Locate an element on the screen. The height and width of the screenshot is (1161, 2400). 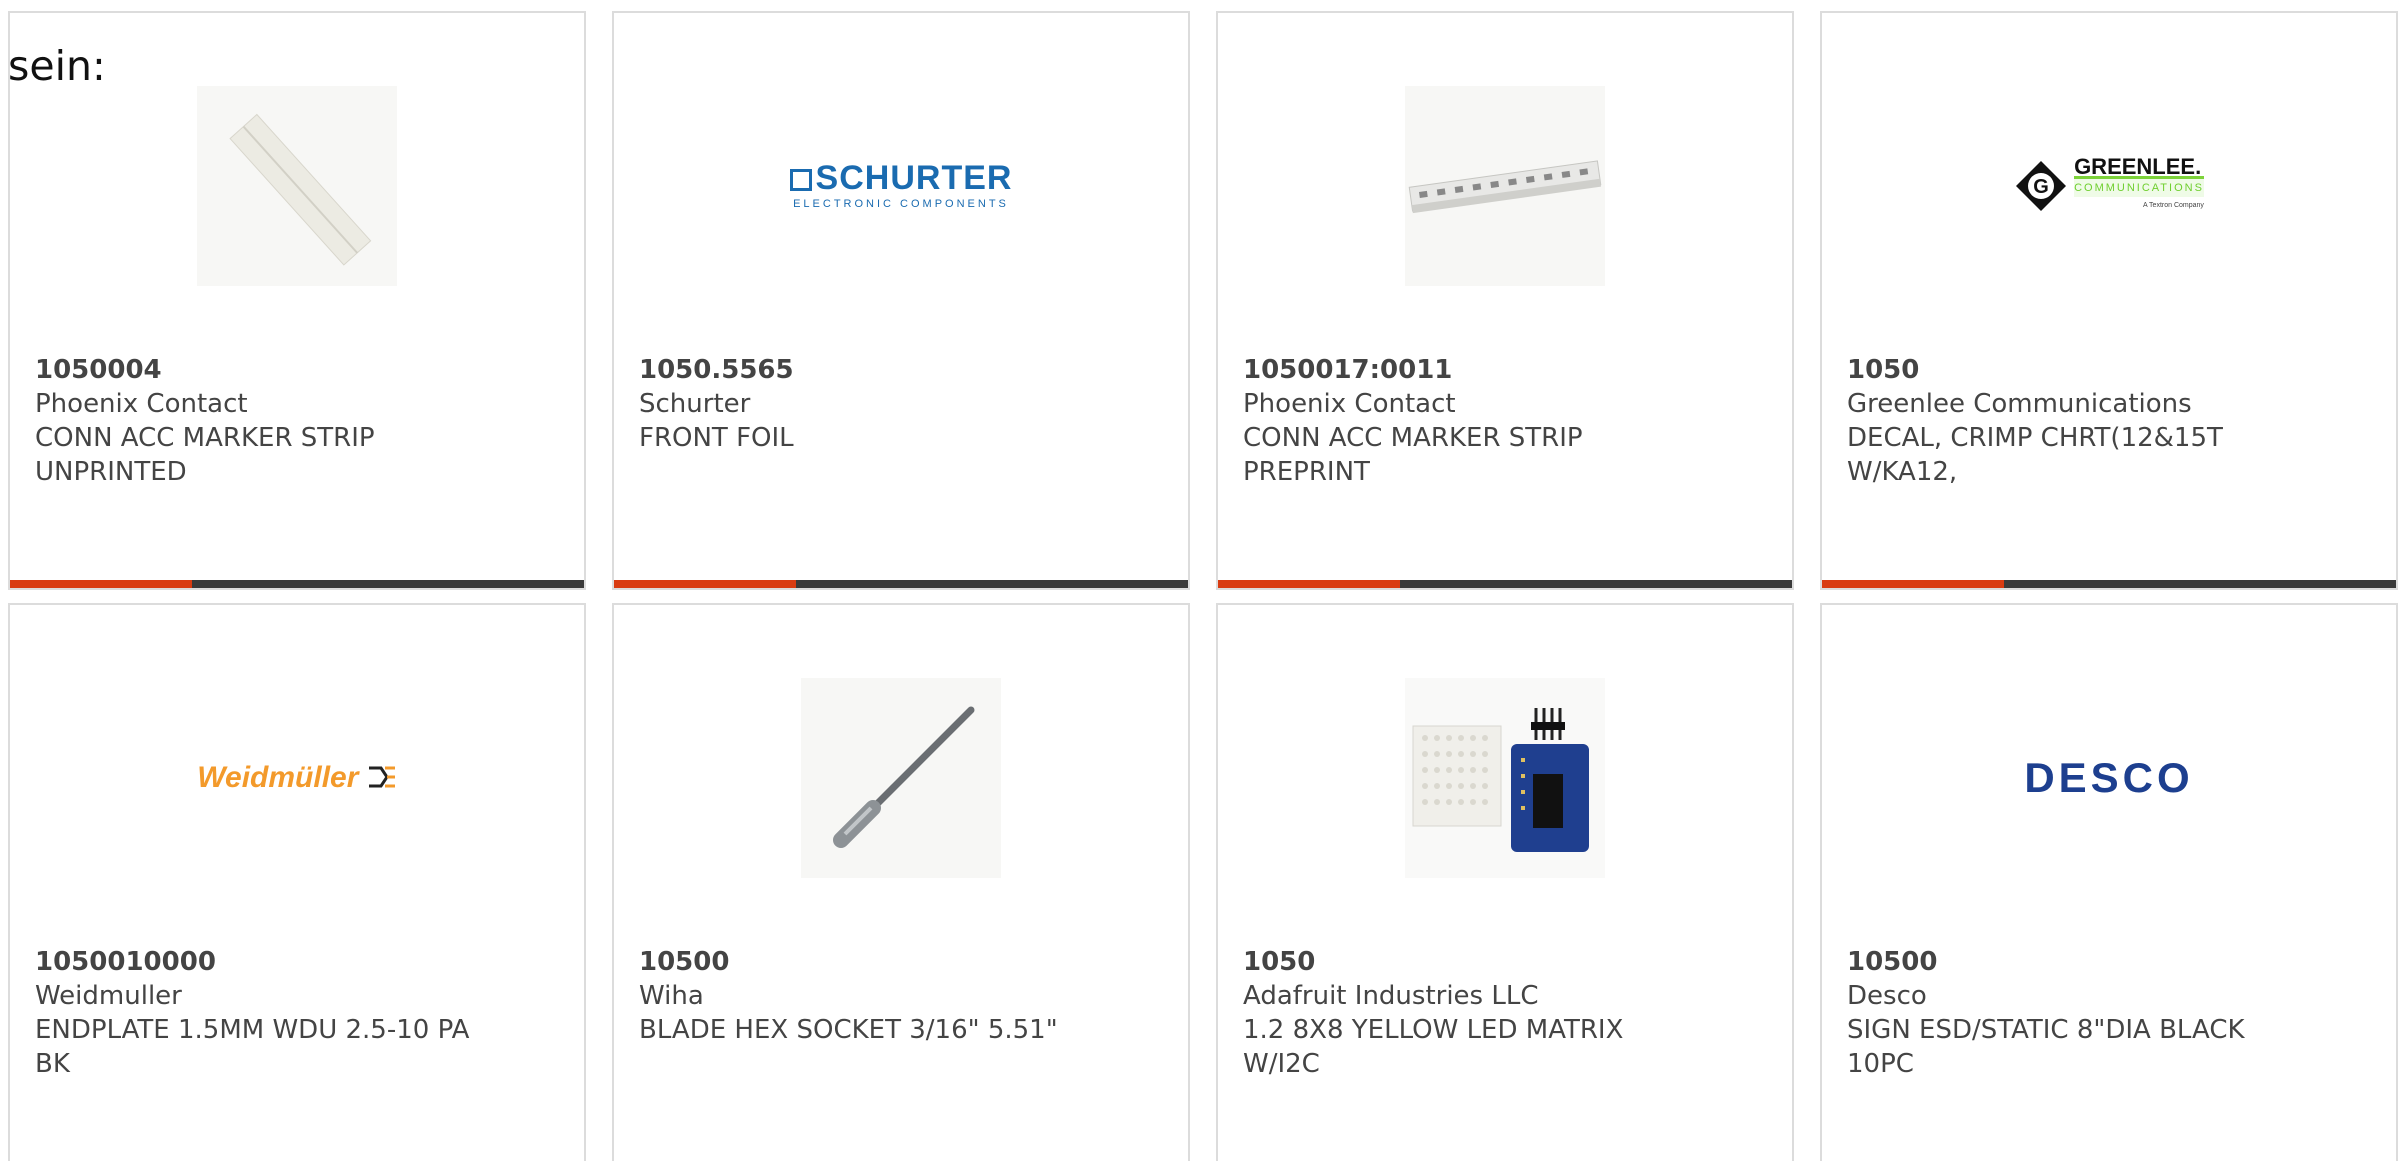
description: ENDPLATE 1.5MM WDU 2.5-10 PA BK is located at coordinates (252, 1047).